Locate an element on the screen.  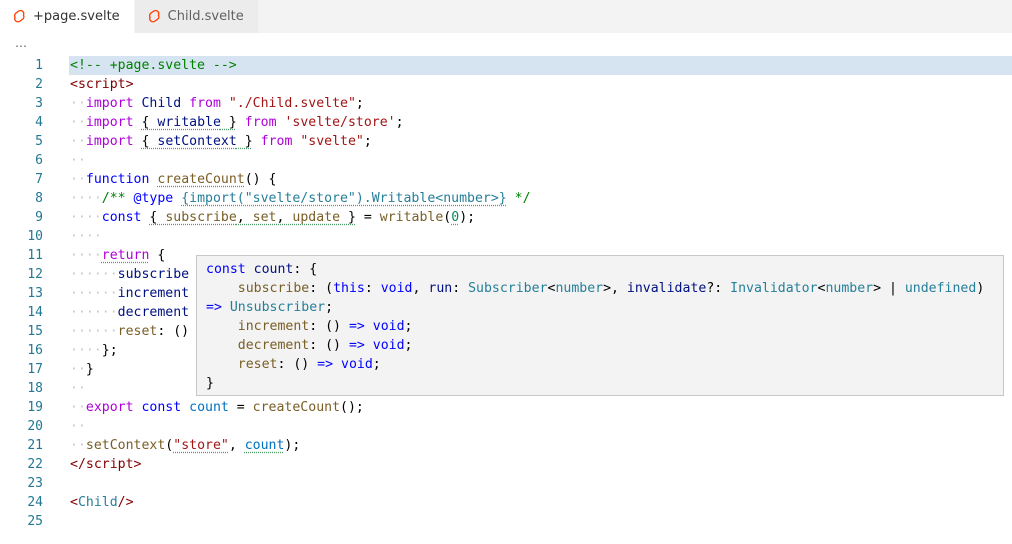
string: "store" is located at coordinates (201, 445).